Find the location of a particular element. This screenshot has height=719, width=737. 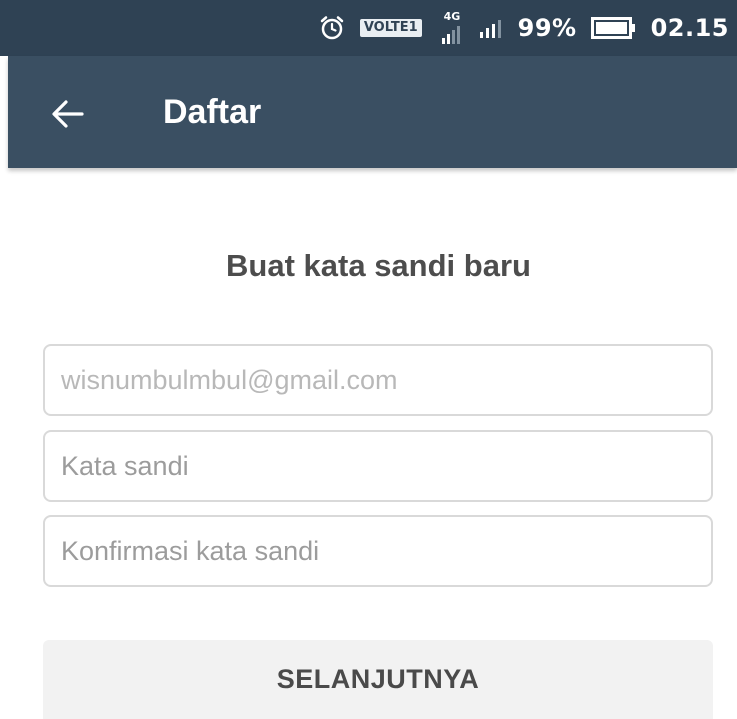

signal-icon is located at coordinates (491, 28).